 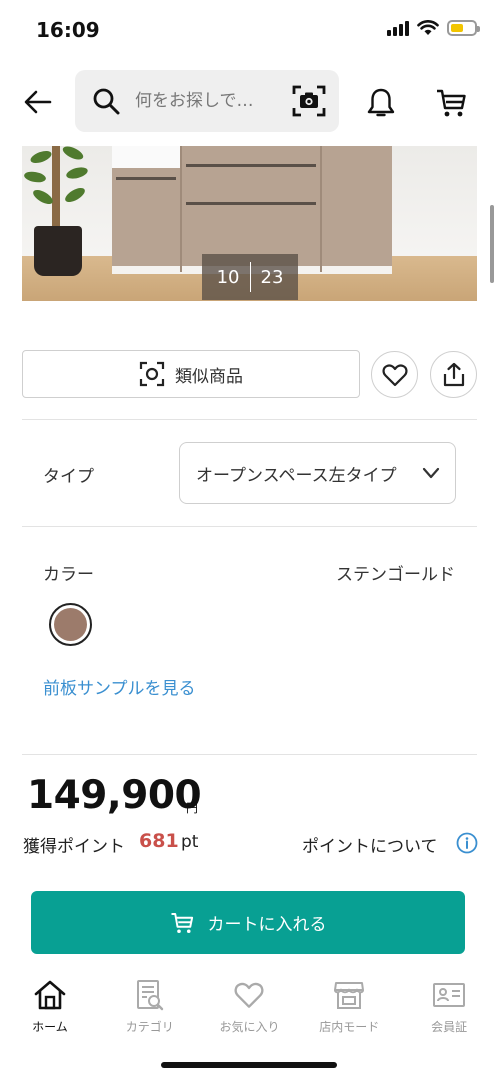 What do you see at coordinates (74, 847) in the screenshot?
I see `points-label: 獲得ポイント` at bounding box center [74, 847].